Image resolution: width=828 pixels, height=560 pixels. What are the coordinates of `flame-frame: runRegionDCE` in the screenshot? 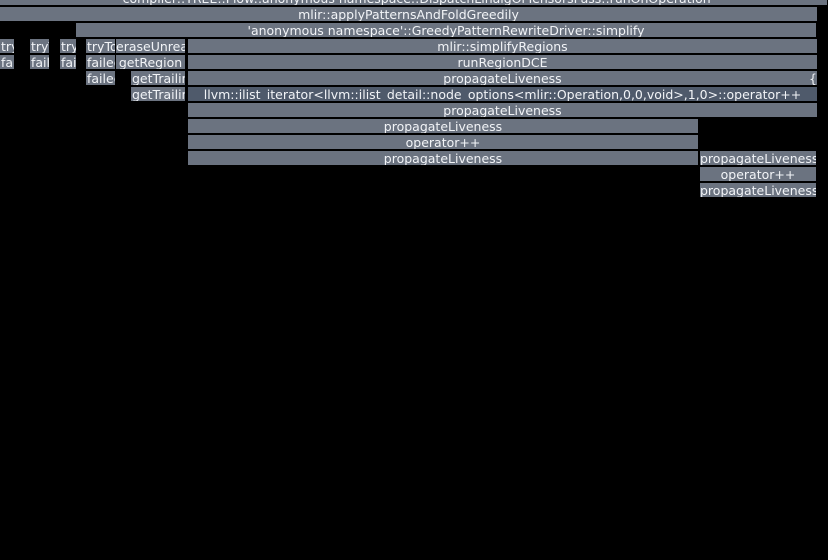 It's located at (503, 62).